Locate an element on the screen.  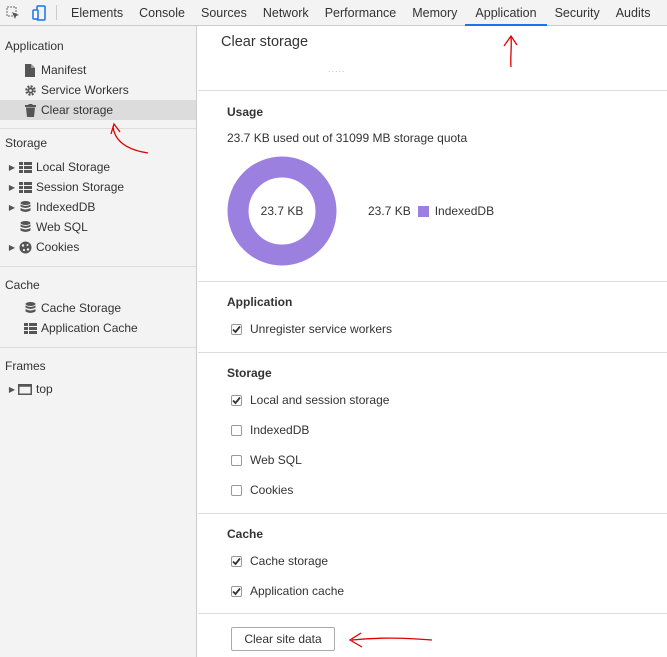
application-section: Application Unregister service workers is located at coordinates (432, 316).